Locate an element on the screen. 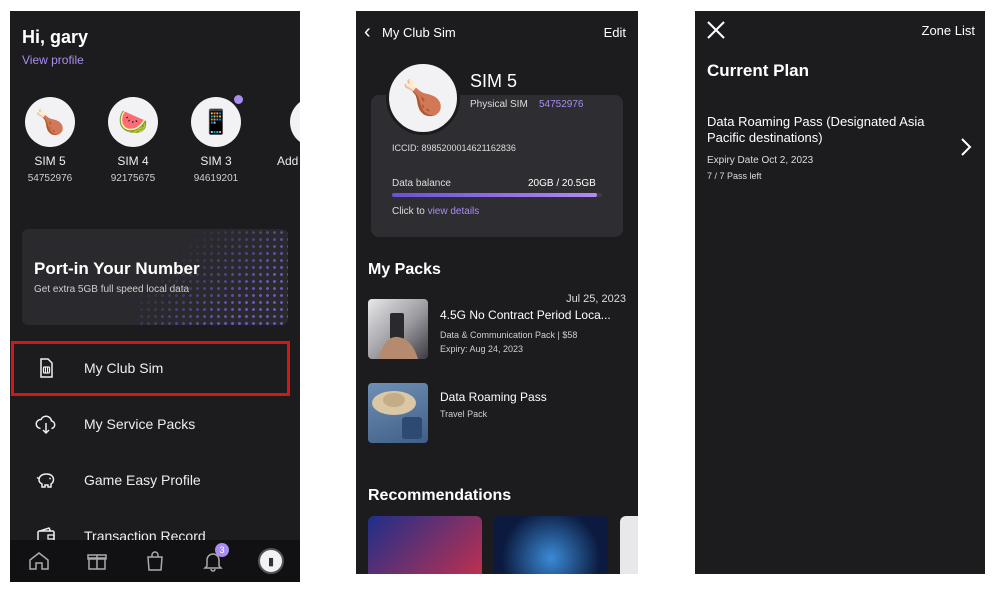 This screenshot has width=1000, height=591. recommendations-heading: Recommendations is located at coordinates (440, 495).